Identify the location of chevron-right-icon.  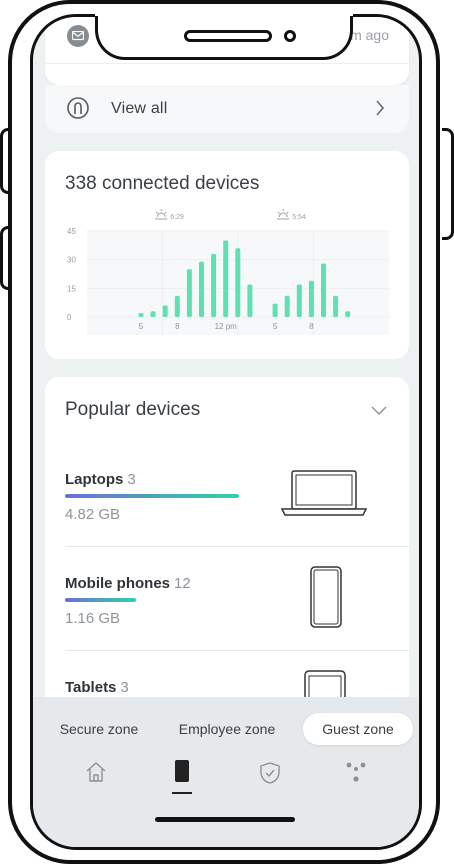
(380, 110).